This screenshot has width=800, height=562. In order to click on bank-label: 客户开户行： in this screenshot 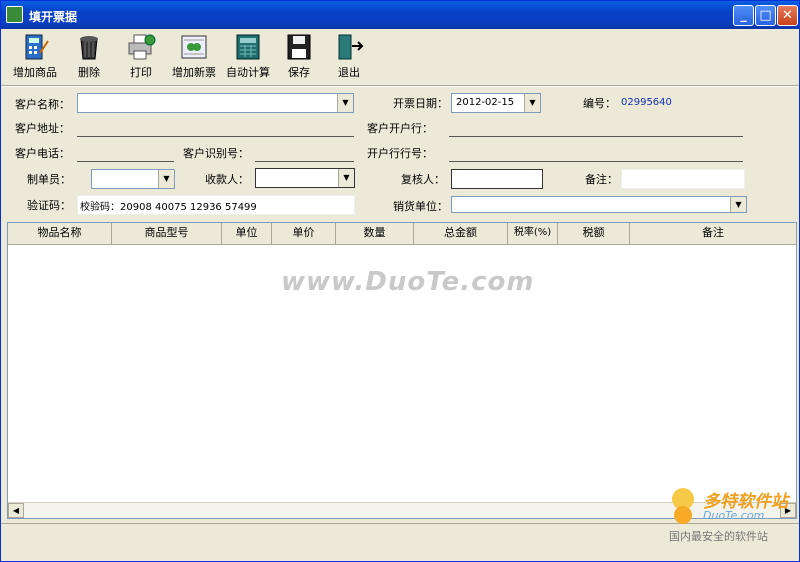, I will do `click(400, 128)`.